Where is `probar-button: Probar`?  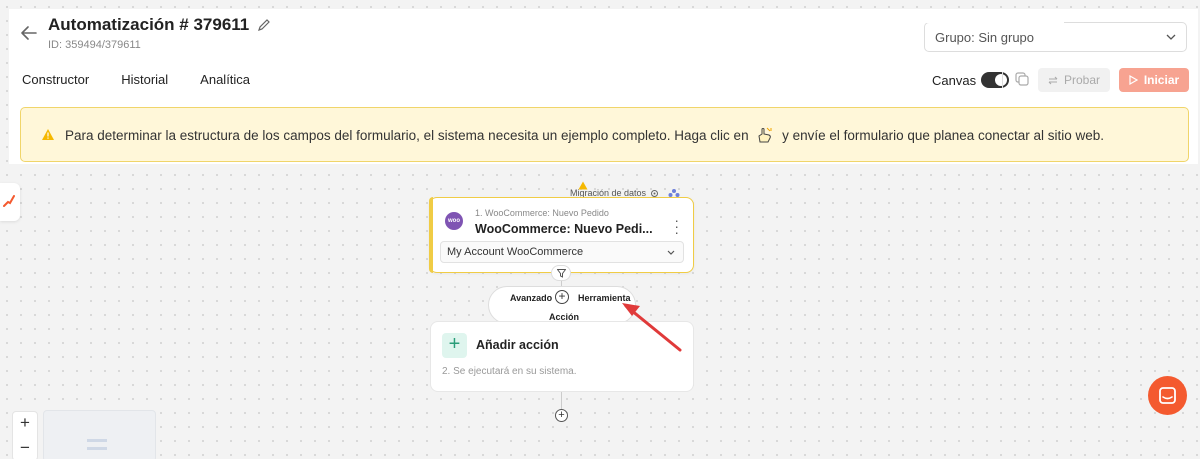 probar-button: Probar is located at coordinates (1074, 80).